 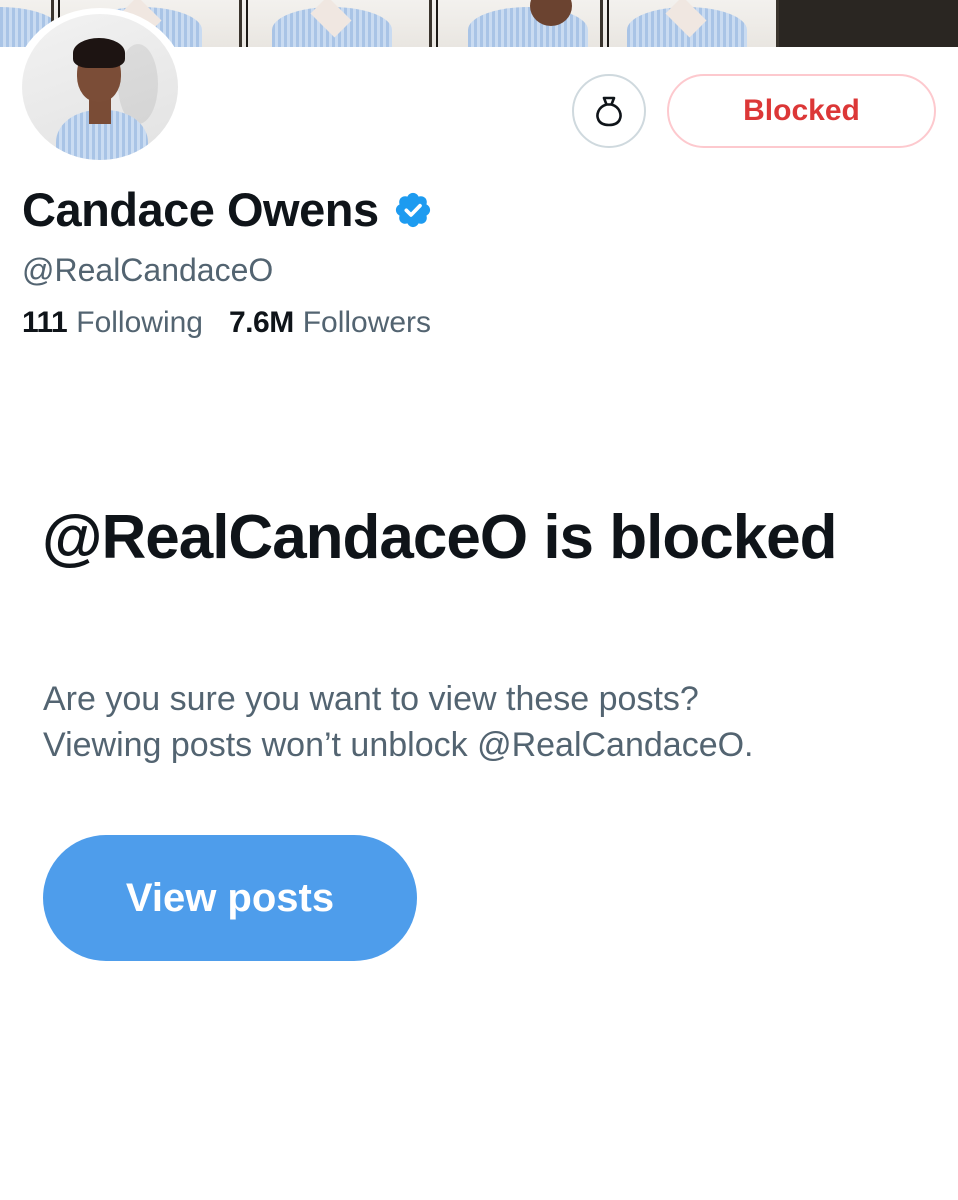 What do you see at coordinates (148, 270) in the screenshot?
I see `user-handle: @RealCandaceO` at bounding box center [148, 270].